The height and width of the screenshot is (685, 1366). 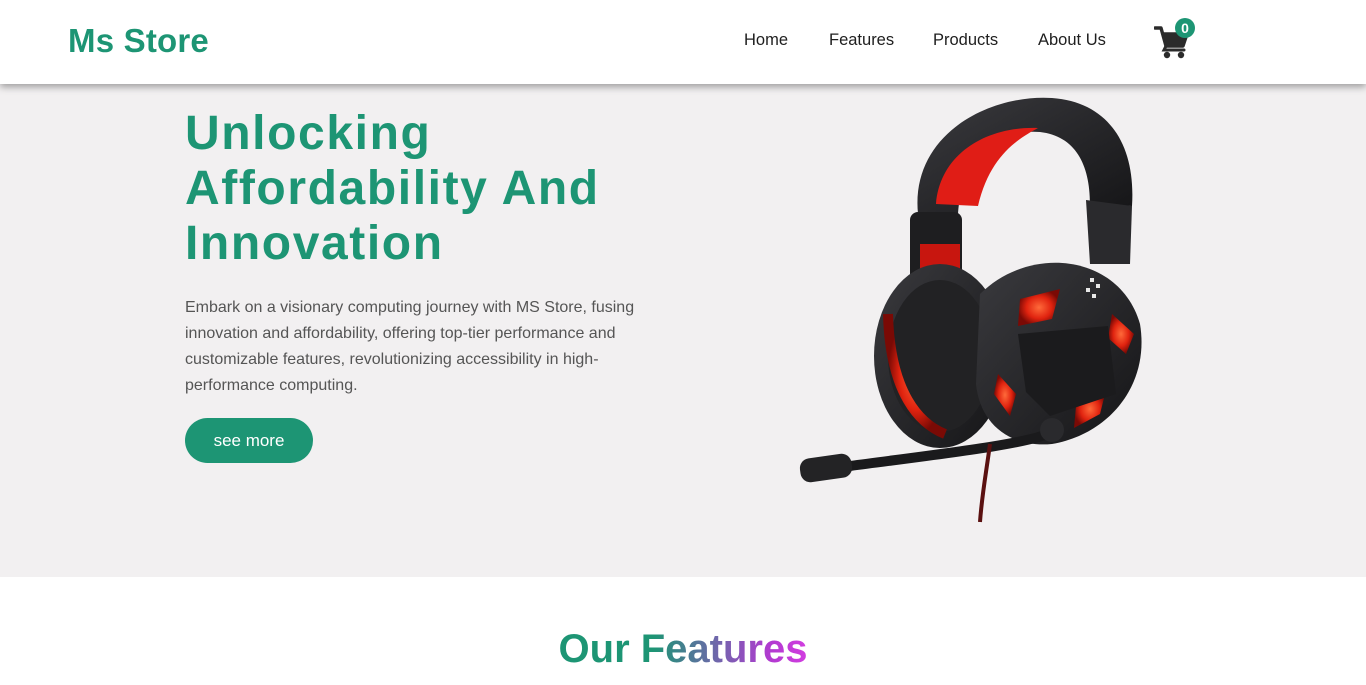 I want to click on features-heading-text: Our Features, so click(x=683, y=649).